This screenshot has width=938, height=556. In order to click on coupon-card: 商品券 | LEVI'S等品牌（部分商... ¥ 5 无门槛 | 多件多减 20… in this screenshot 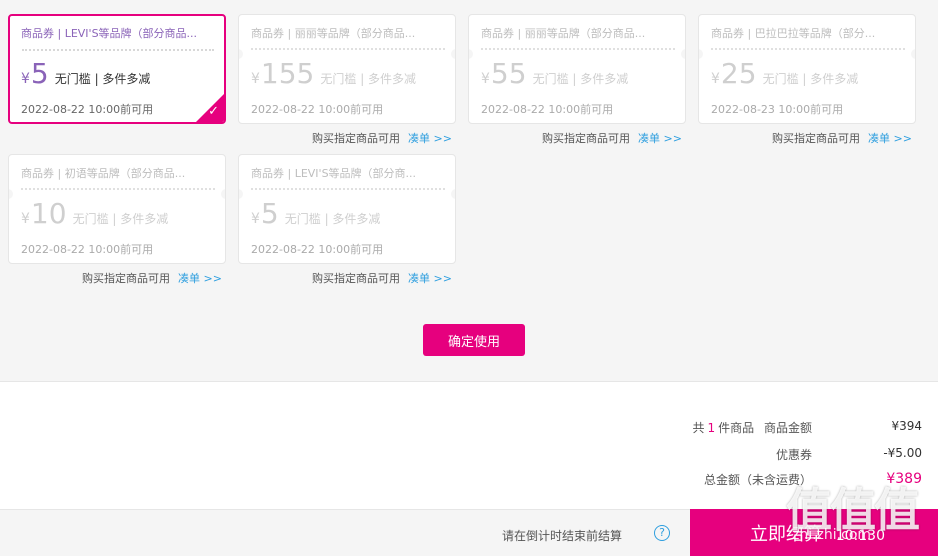, I will do `click(347, 209)`.